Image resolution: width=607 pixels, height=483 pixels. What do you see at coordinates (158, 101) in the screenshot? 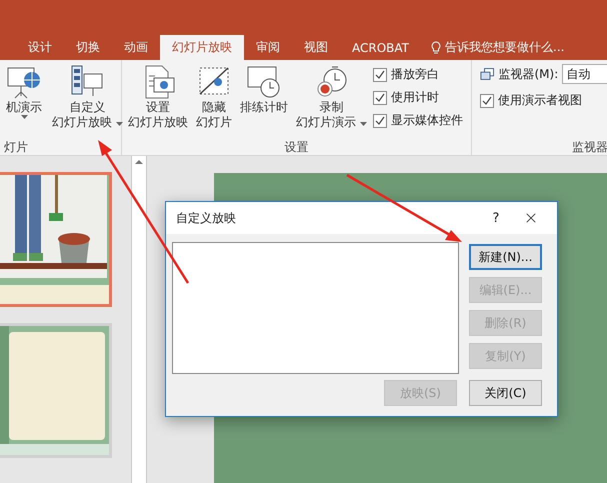
I see `ribbon-command: 设置 幻灯片放映` at bounding box center [158, 101].